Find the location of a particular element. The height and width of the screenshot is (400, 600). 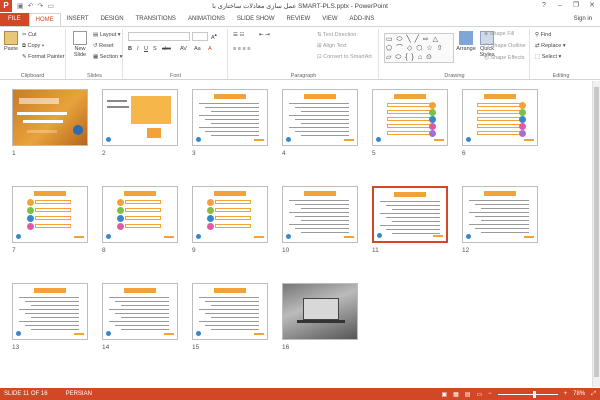

font-name-select is located at coordinates (159, 36).